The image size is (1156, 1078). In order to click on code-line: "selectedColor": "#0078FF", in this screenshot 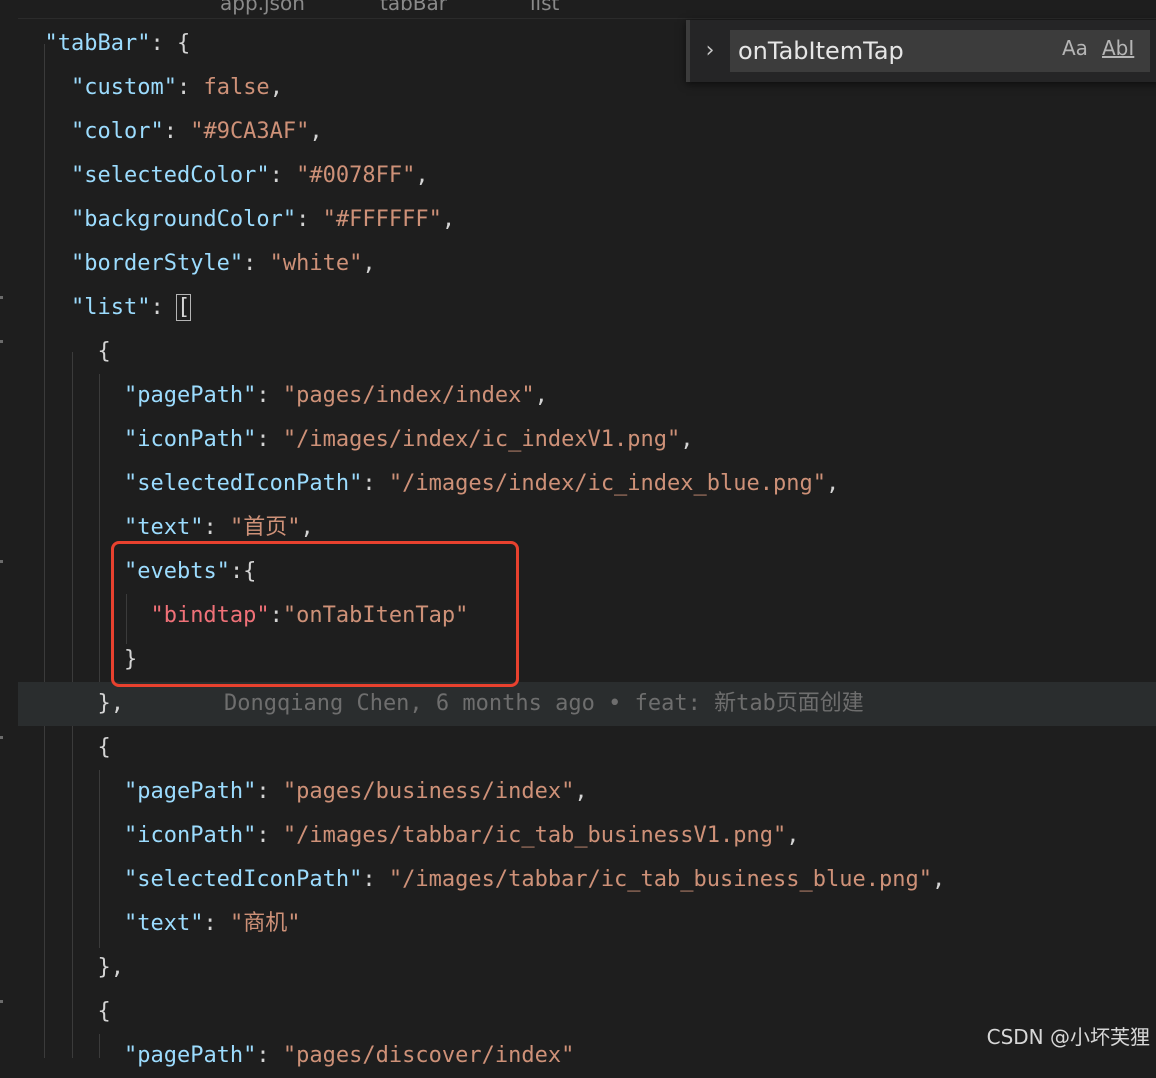, I will do `click(249, 175)`.